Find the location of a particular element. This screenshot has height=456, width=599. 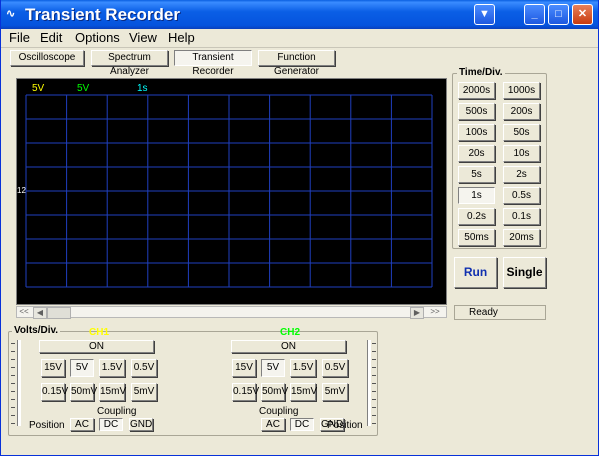

ch1-coupling-gnd-button: GND is located at coordinates (141, 424).